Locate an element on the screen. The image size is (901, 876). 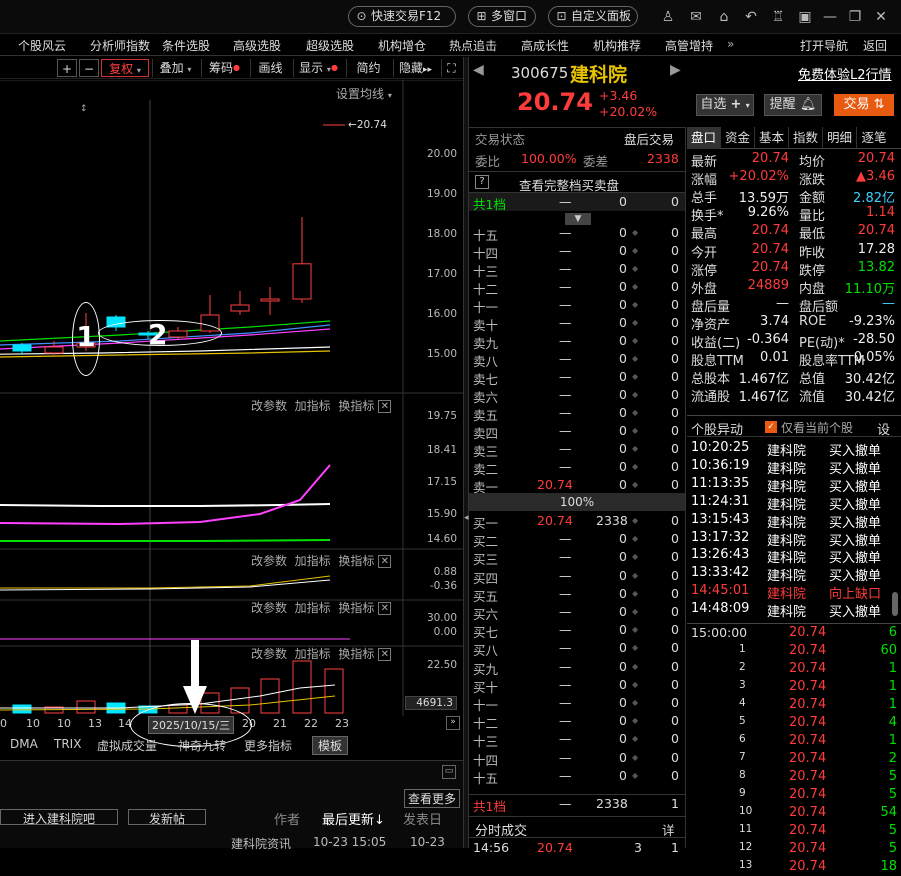
buy-level-row: 买九 —0 ◆ 0 is located at coordinates (577, 667).